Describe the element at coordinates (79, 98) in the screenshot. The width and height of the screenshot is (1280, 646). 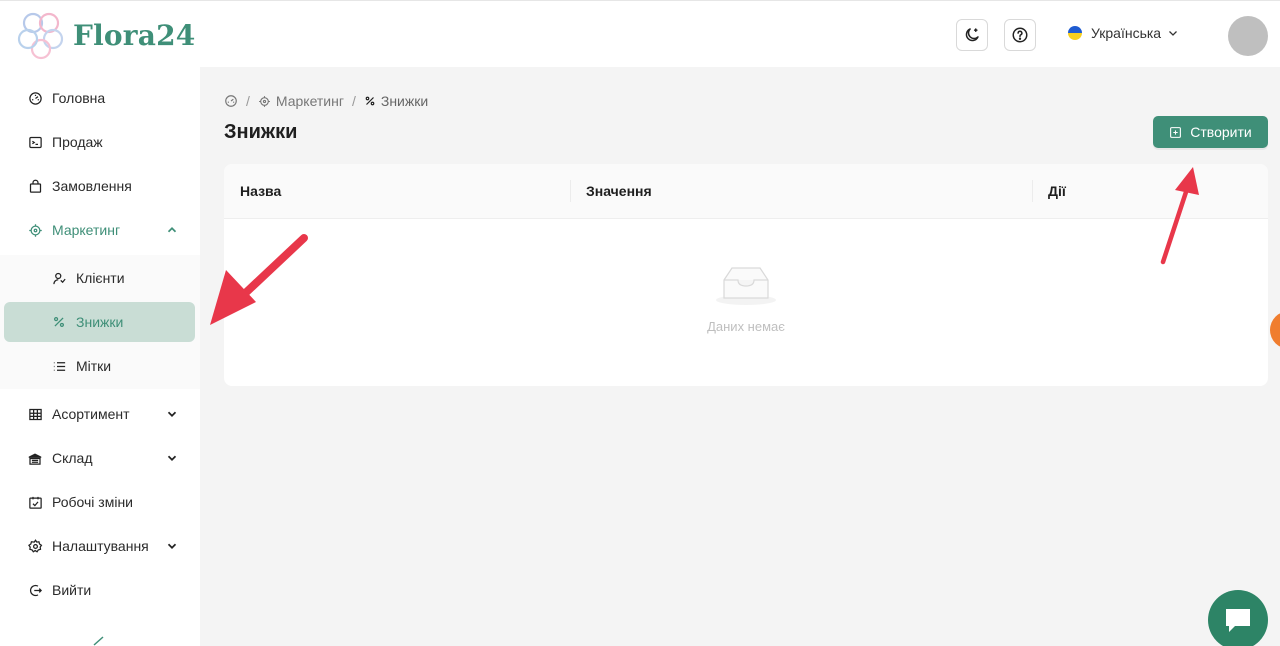
I see `sidebar-item-label: Головна` at that location.